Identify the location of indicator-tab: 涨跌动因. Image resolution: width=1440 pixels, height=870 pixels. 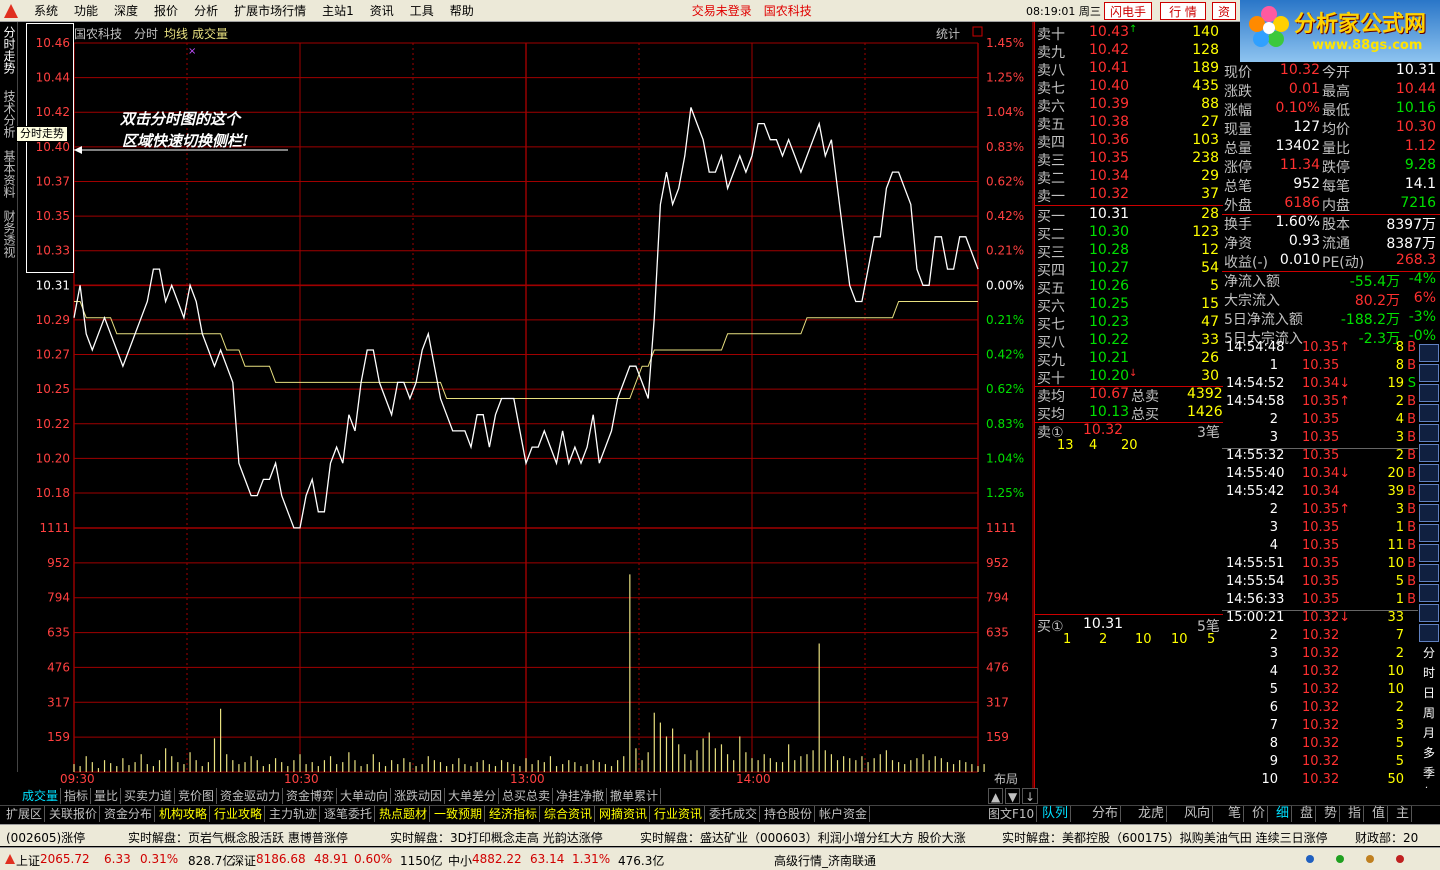
(419, 796).